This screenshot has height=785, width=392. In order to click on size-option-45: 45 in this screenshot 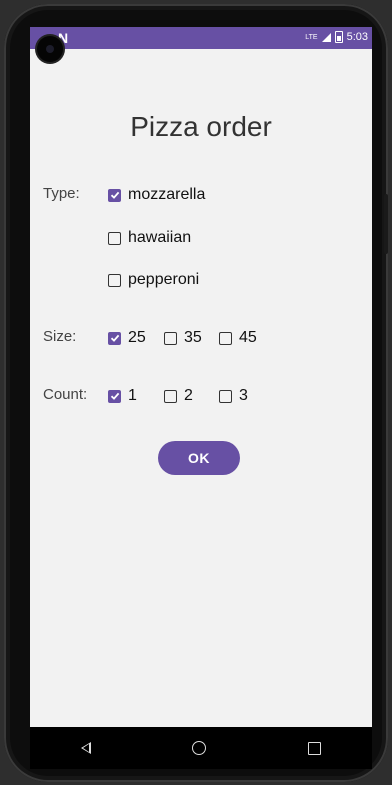, I will do `click(238, 338)`.